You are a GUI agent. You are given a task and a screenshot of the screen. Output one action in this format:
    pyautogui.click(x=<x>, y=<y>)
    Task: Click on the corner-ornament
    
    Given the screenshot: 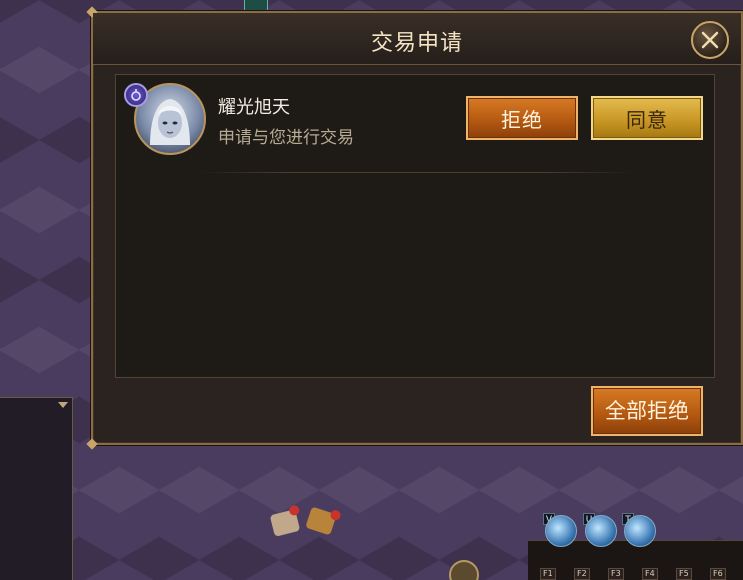 What is the action you would take?
    pyautogui.click(x=92, y=444)
    